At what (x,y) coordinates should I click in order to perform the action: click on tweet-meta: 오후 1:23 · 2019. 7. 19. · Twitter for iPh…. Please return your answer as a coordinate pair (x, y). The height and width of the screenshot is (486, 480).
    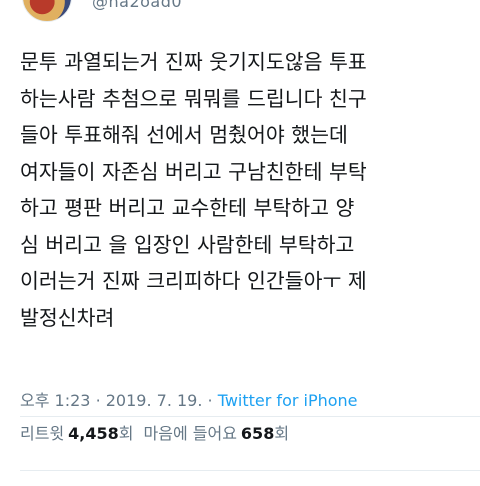
    Looking at the image, I should click on (189, 399).